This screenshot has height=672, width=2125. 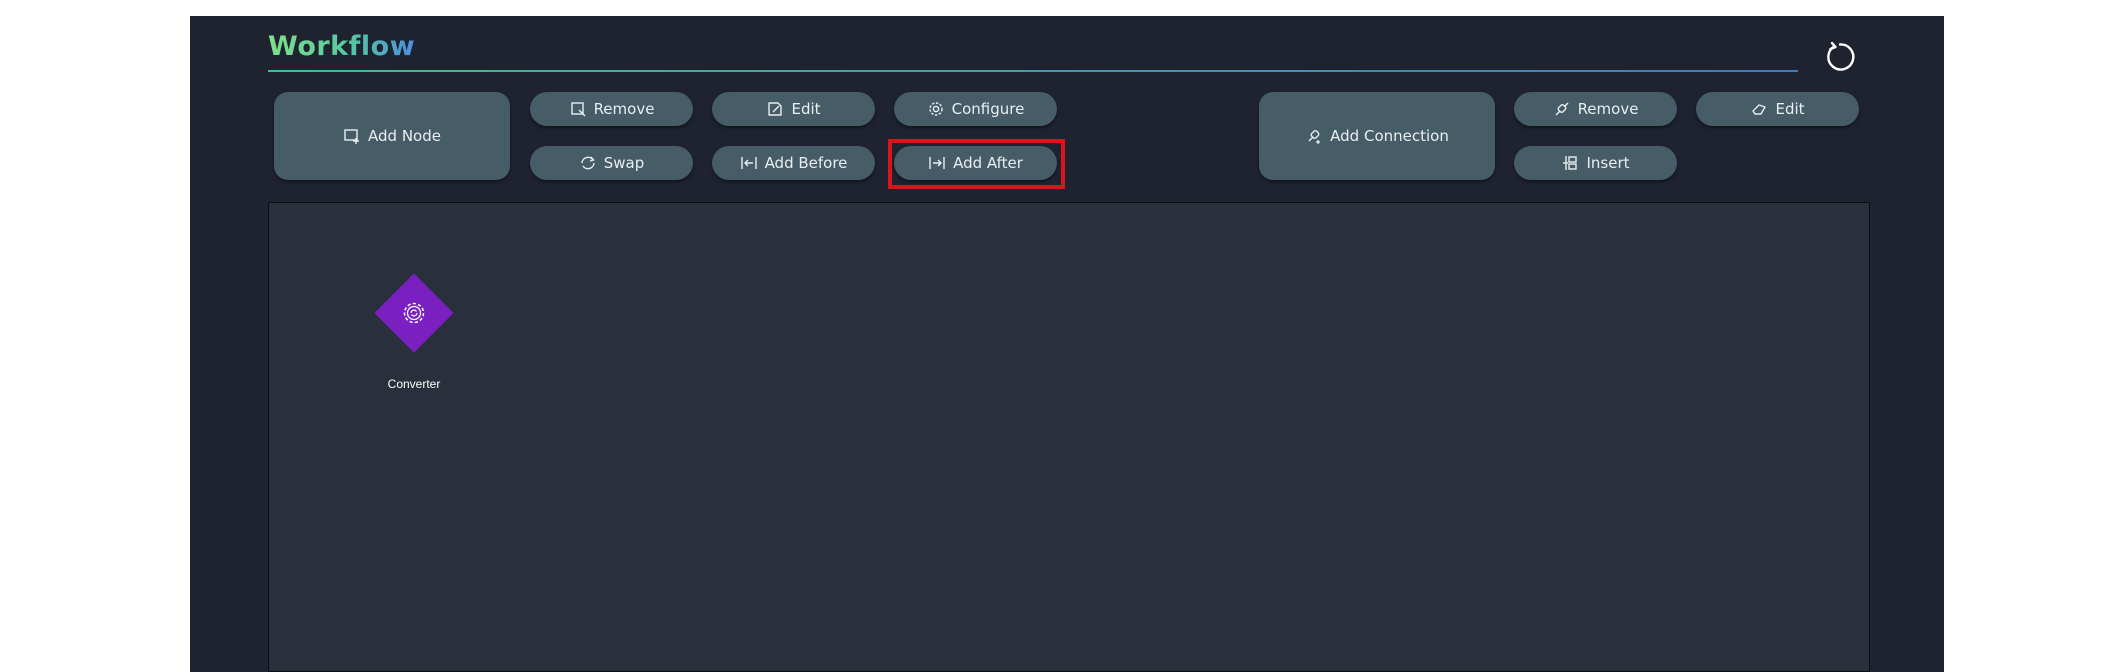 What do you see at coordinates (352, 136) in the screenshot?
I see `add-node-icon` at bounding box center [352, 136].